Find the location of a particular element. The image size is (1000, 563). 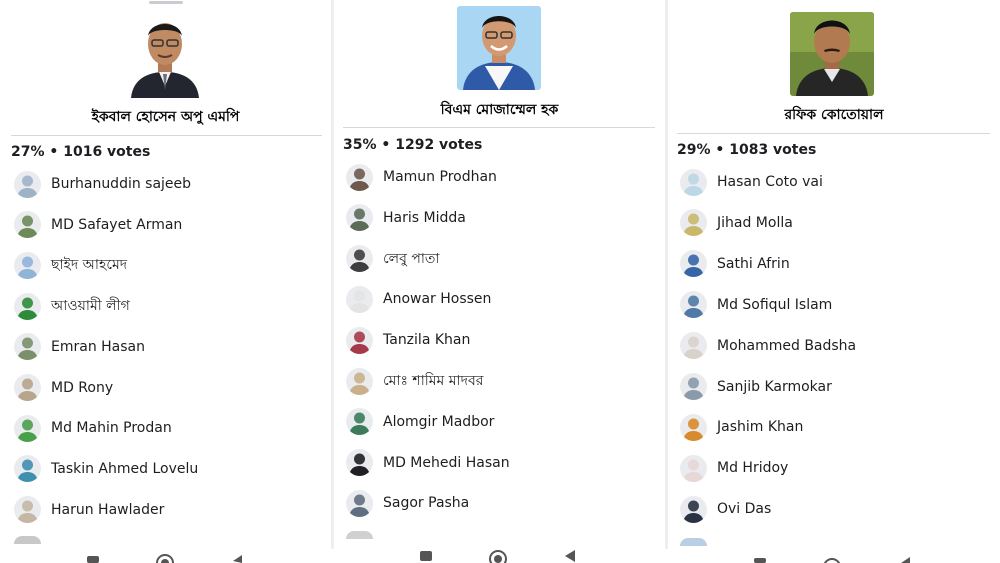

voter-row: MD Safayet Arman is located at coordinates (98, 225).